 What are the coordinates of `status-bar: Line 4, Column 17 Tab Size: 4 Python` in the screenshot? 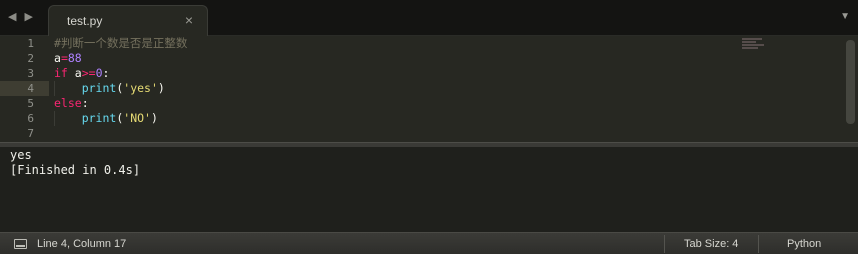 It's located at (429, 243).